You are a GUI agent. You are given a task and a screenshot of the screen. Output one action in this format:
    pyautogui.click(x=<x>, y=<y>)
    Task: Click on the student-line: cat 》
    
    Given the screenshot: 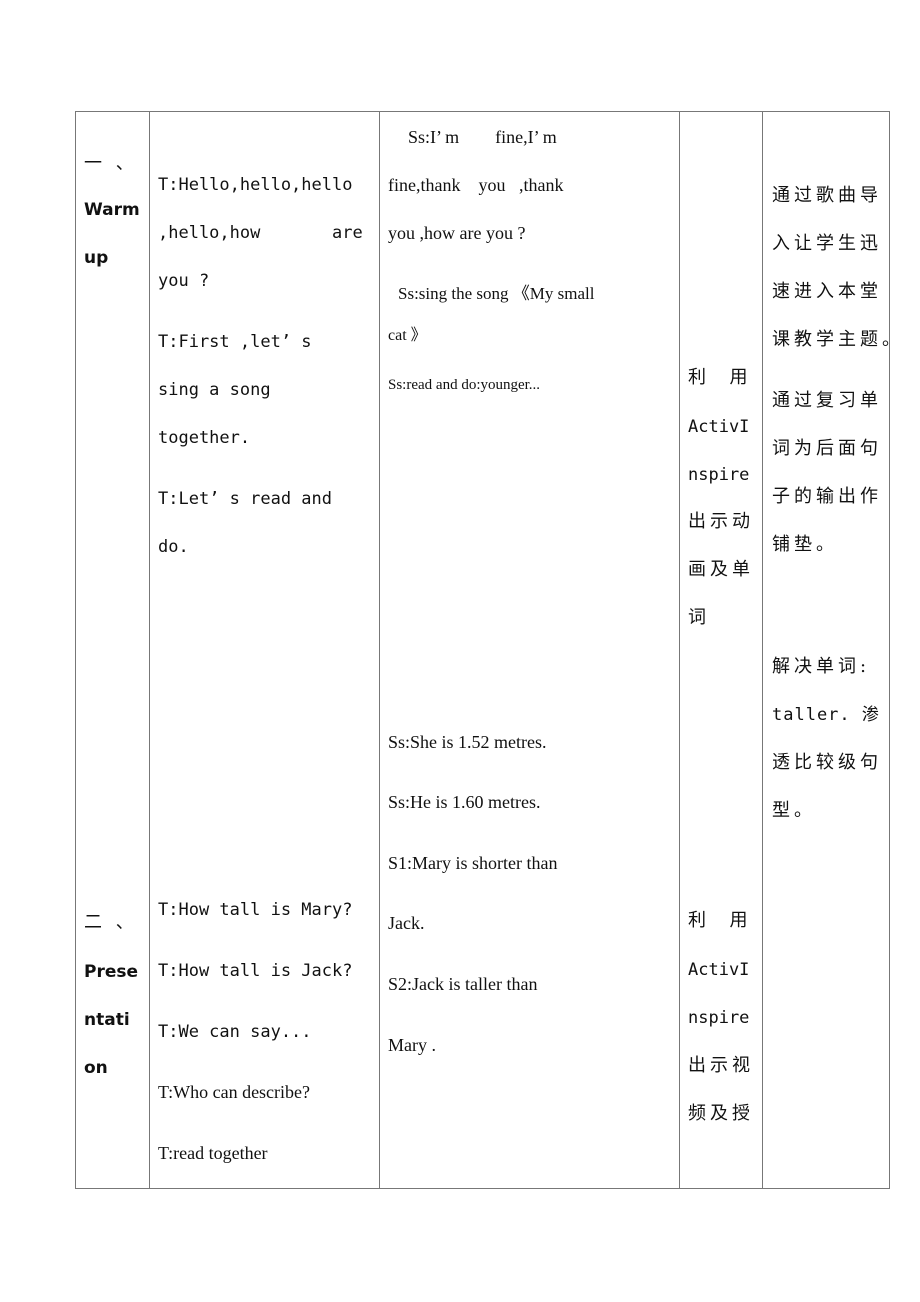 What is the action you would take?
    pyautogui.click(x=407, y=335)
    